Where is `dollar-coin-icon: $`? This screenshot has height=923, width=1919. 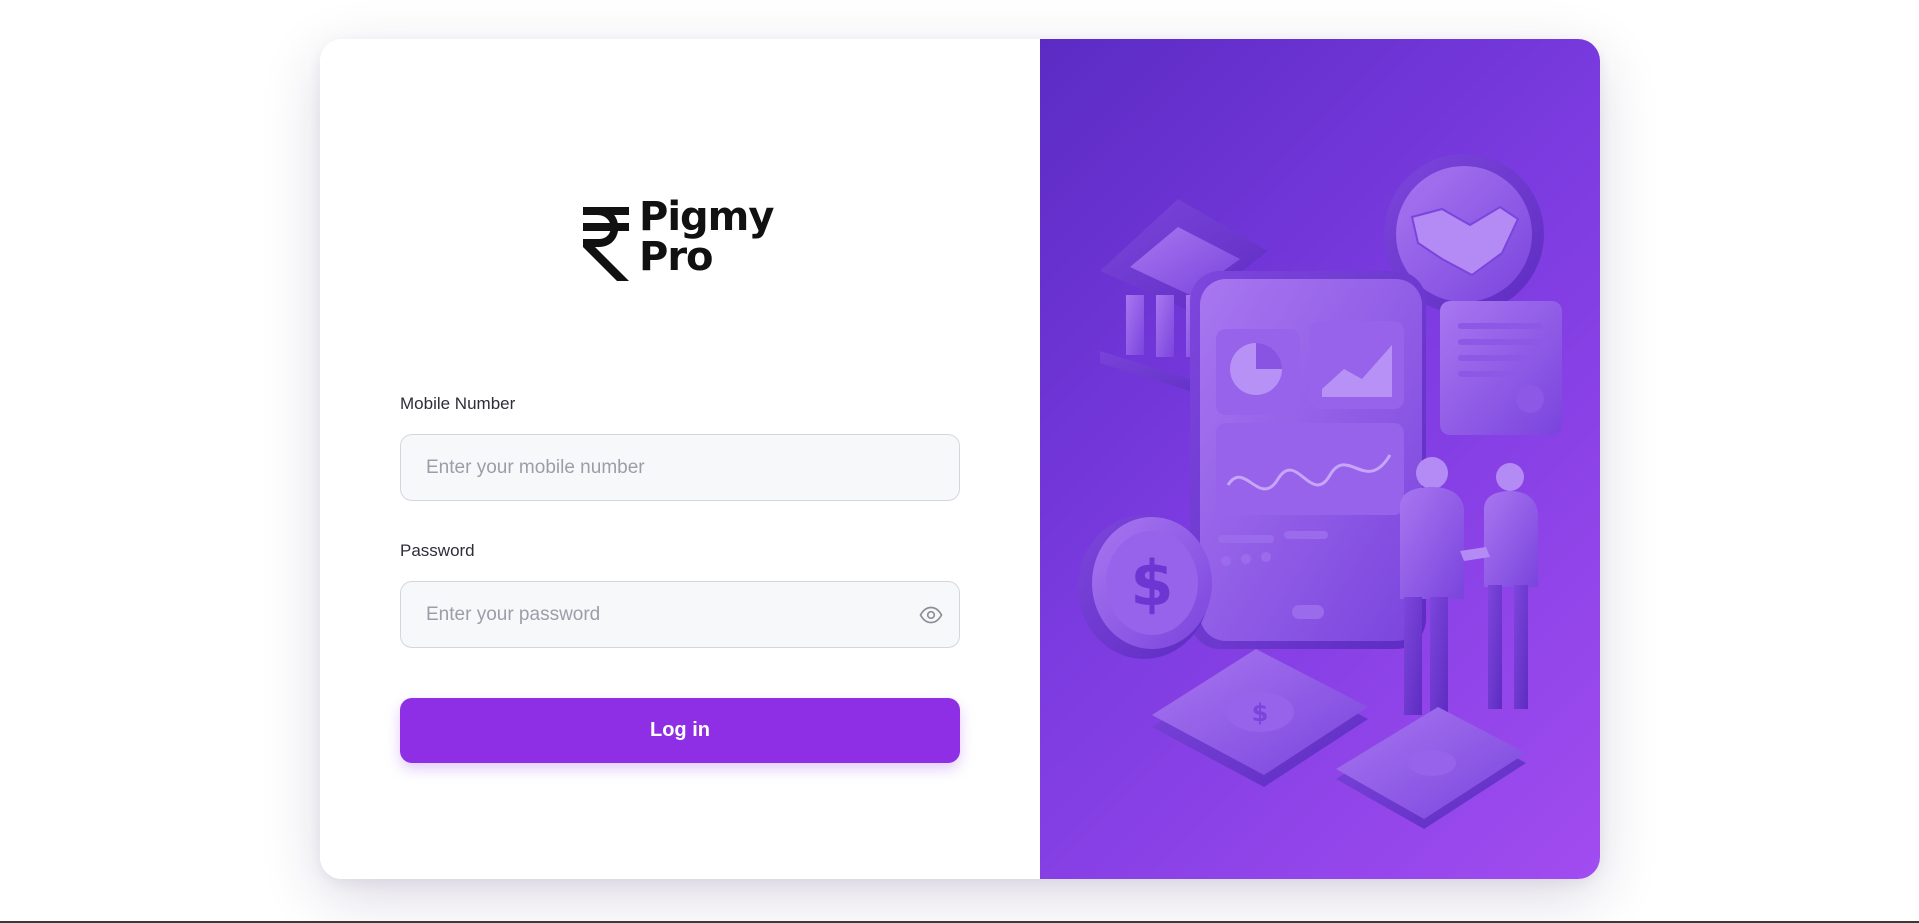
dollar-coin-icon: $ is located at coordinates (1145, 587).